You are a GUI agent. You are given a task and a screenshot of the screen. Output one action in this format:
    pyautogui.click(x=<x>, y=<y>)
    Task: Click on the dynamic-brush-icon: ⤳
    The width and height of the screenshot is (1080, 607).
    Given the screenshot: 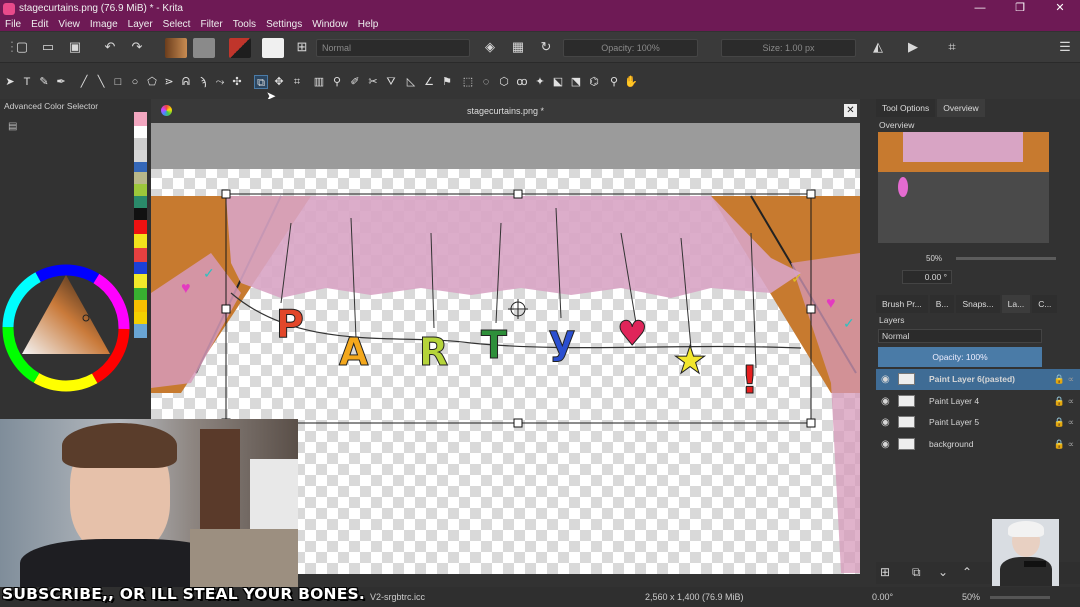 What is the action you would take?
    pyautogui.click(x=220, y=82)
    